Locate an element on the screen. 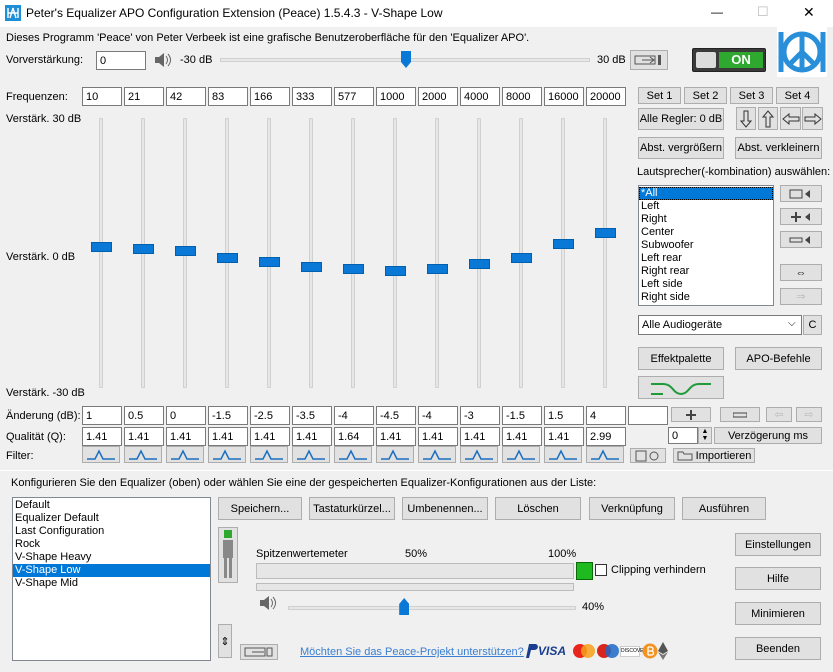 The image size is (833, 672). freq-input: 577 is located at coordinates (354, 96).